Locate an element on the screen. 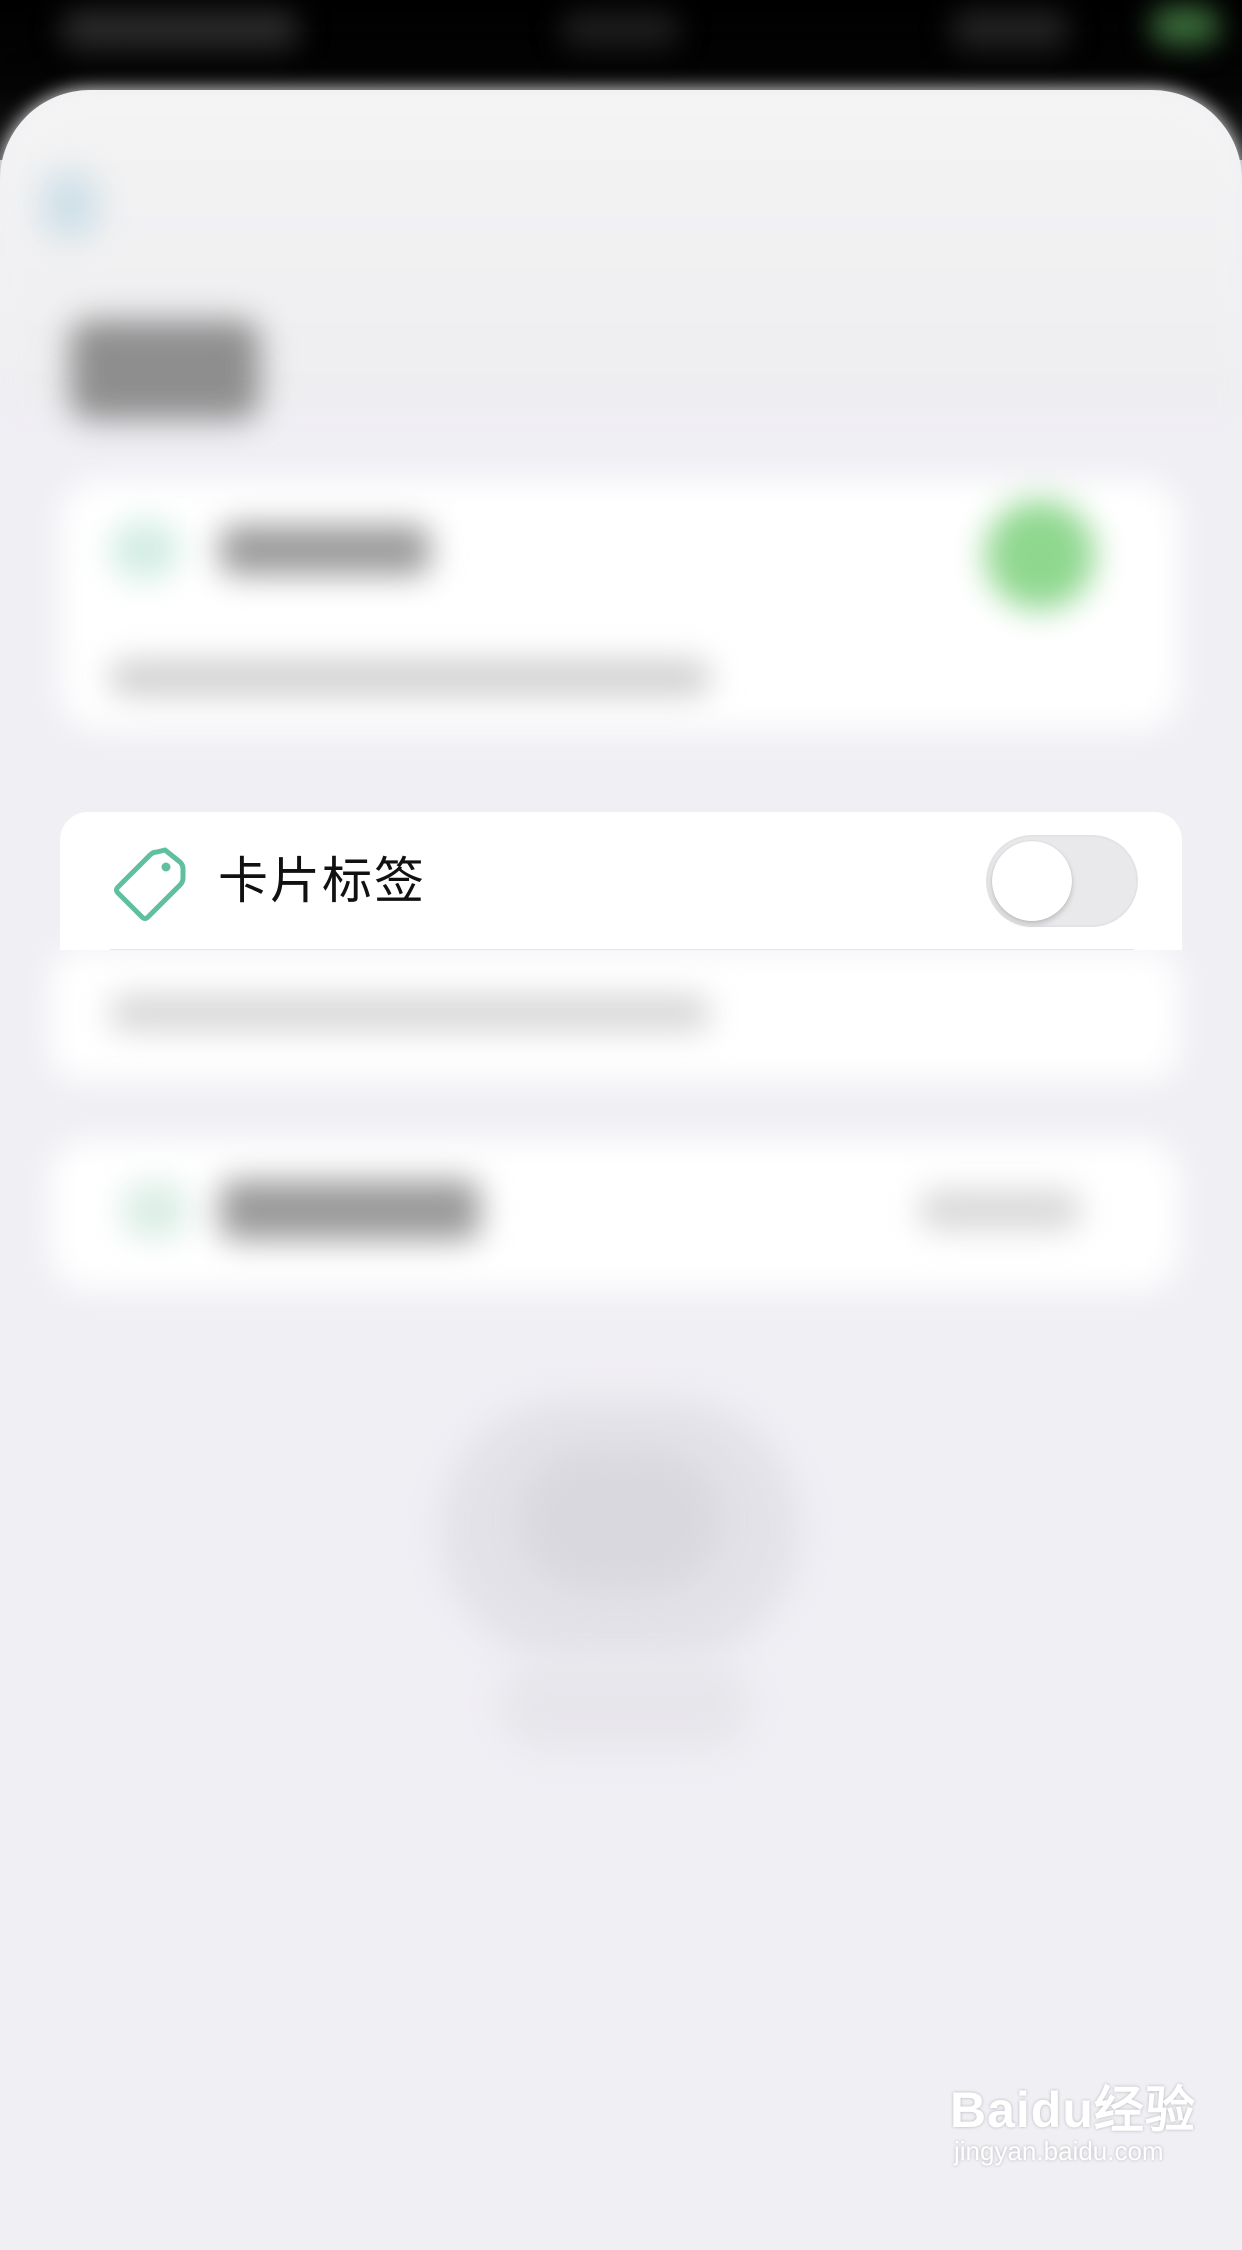 This screenshot has width=1242, height=2250. card-divider is located at coordinates (622, 949).